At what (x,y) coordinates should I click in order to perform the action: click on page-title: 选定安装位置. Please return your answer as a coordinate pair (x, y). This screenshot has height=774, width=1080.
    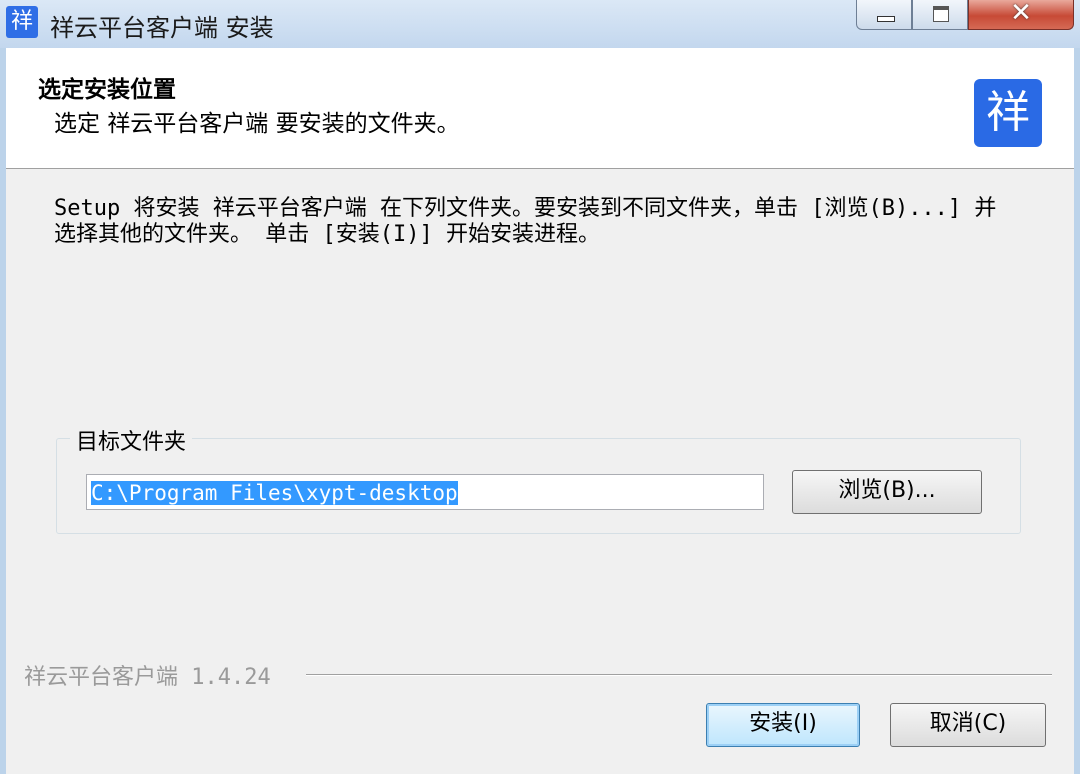
    Looking at the image, I should click on (107, 90).